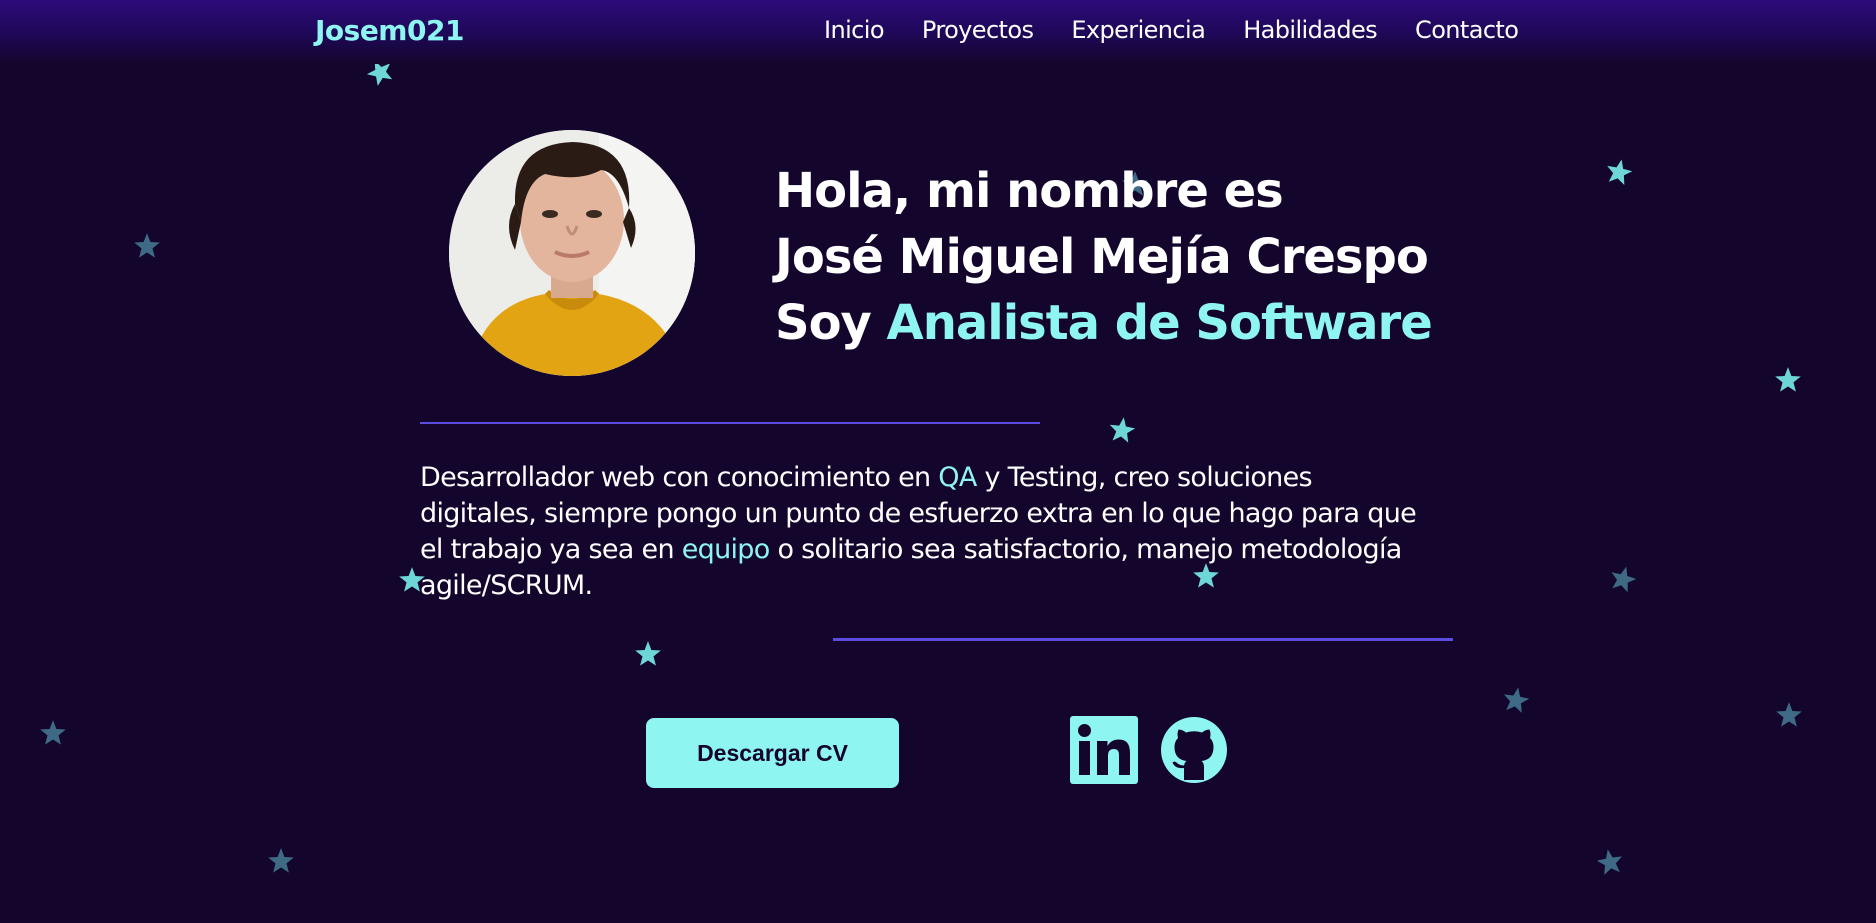 The width and height of the screenshot is (1876, 923). Describe the element at coordinates (978, 30) in the screenshot. I see `nav-link-proyectos: Proyectos` at that location.